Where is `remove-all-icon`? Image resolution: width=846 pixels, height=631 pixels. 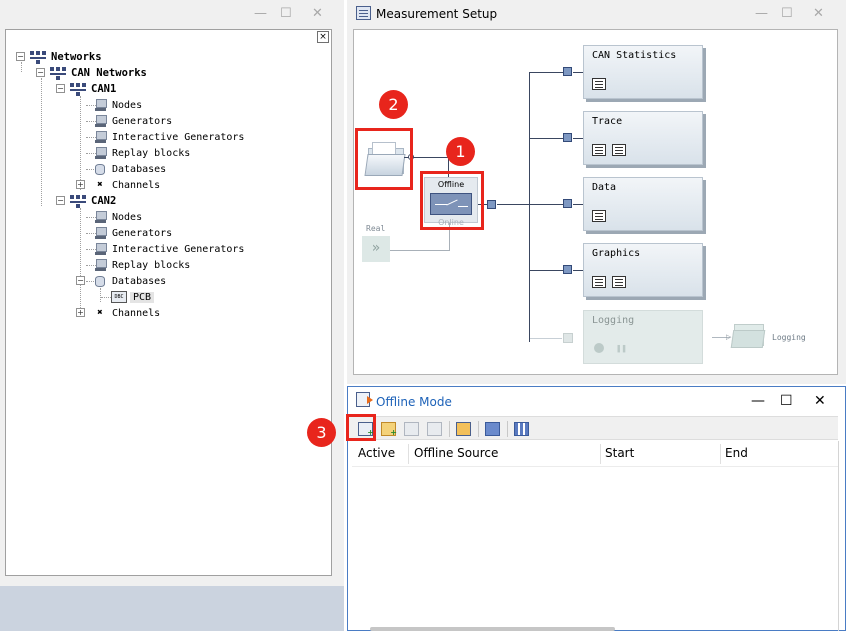
remove-all-icon is located at coordinates (434, 429).